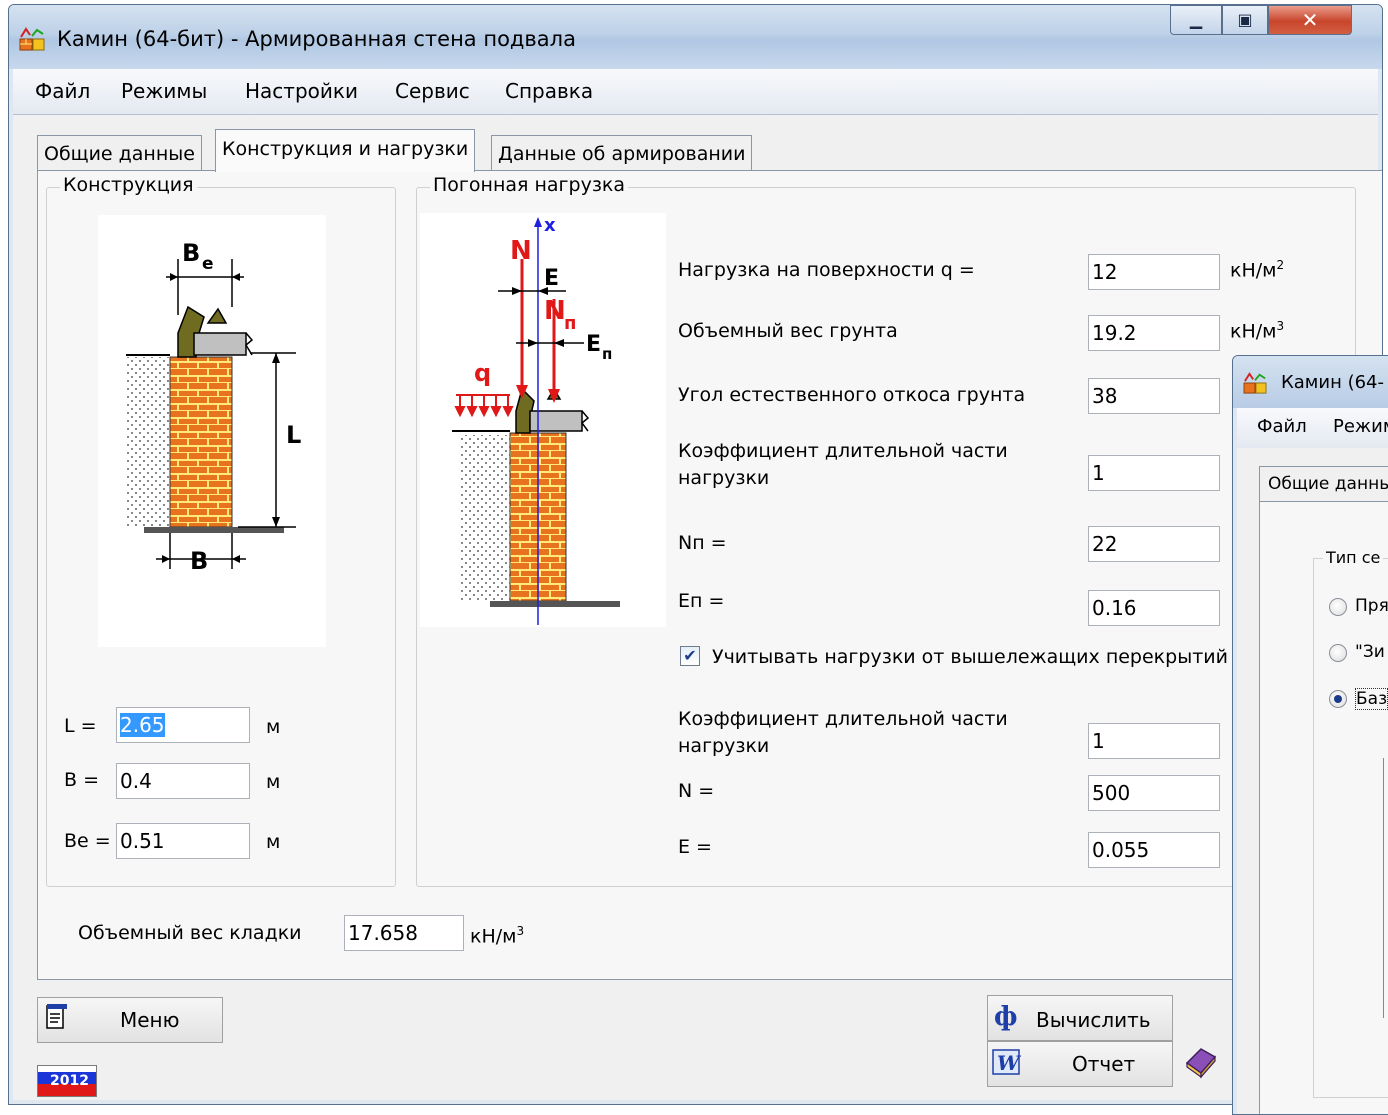  I want to click on menu-button: Меню, so click(130, 1020).